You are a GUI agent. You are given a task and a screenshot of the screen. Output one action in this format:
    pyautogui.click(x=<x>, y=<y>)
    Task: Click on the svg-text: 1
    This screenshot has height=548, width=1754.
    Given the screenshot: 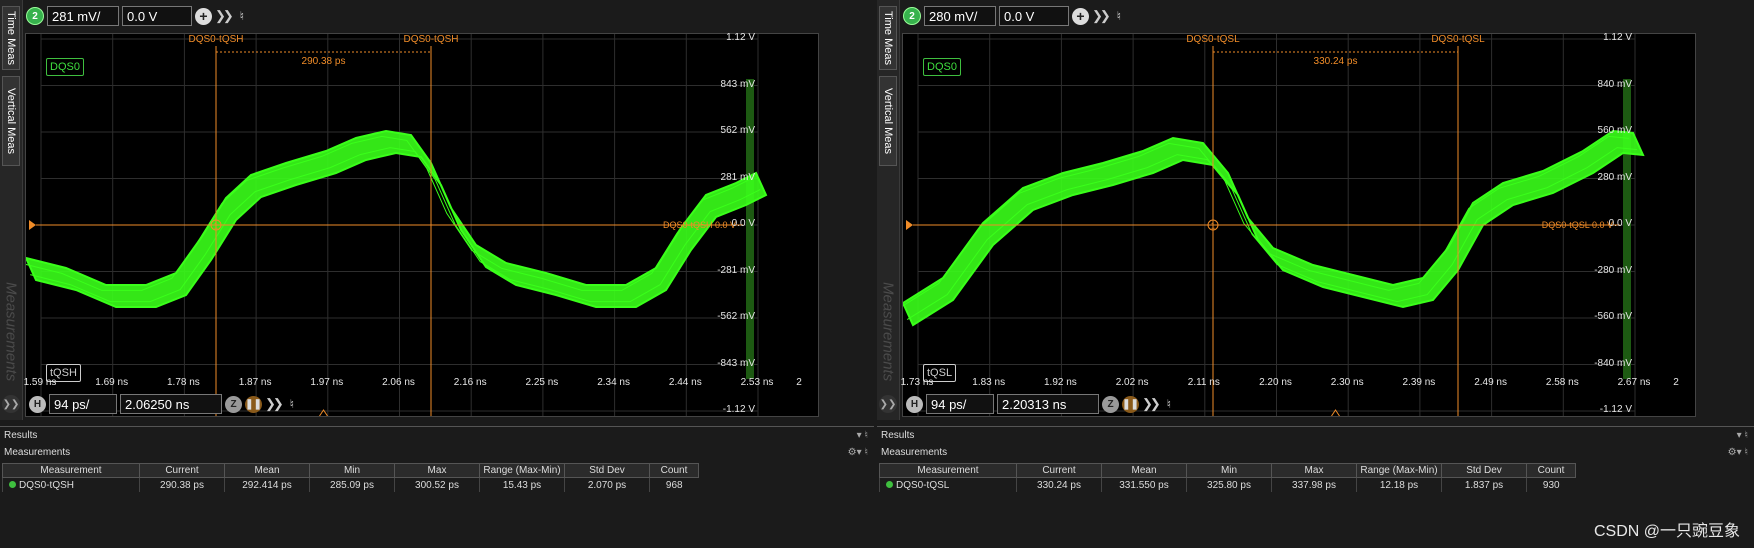 What is the action you would take?
    pyautogui.click(x=1213, y=226)
    